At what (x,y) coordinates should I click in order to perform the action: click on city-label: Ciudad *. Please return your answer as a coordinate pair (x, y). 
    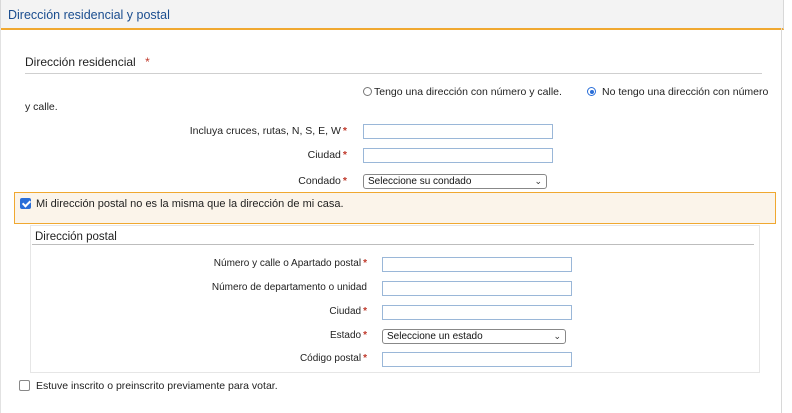
    Looking at the image, I should click on (327, 155).